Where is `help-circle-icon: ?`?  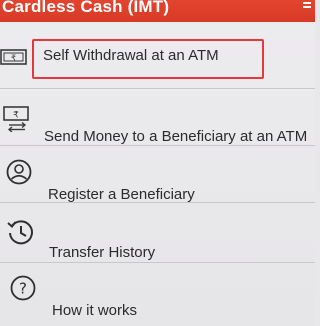 help-circle-icon: ? is located at coordinates (23, 288).